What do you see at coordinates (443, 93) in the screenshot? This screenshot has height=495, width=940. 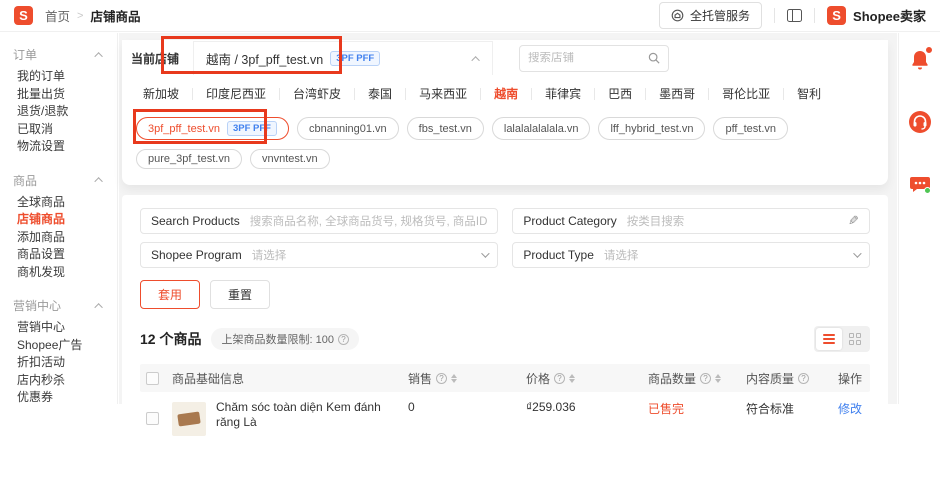 I see `region-tab-my: 马来西亚` at bounding box center [443, 93].